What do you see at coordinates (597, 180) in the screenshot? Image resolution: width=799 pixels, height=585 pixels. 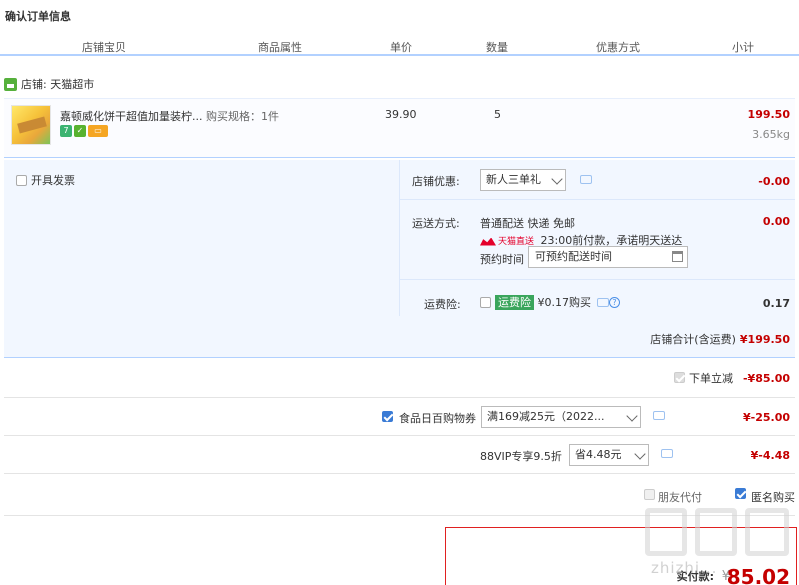 I see `shop-discount-row: 店铺优惠: 新人三单礼 -0.00` at bounding box center [597, 180].